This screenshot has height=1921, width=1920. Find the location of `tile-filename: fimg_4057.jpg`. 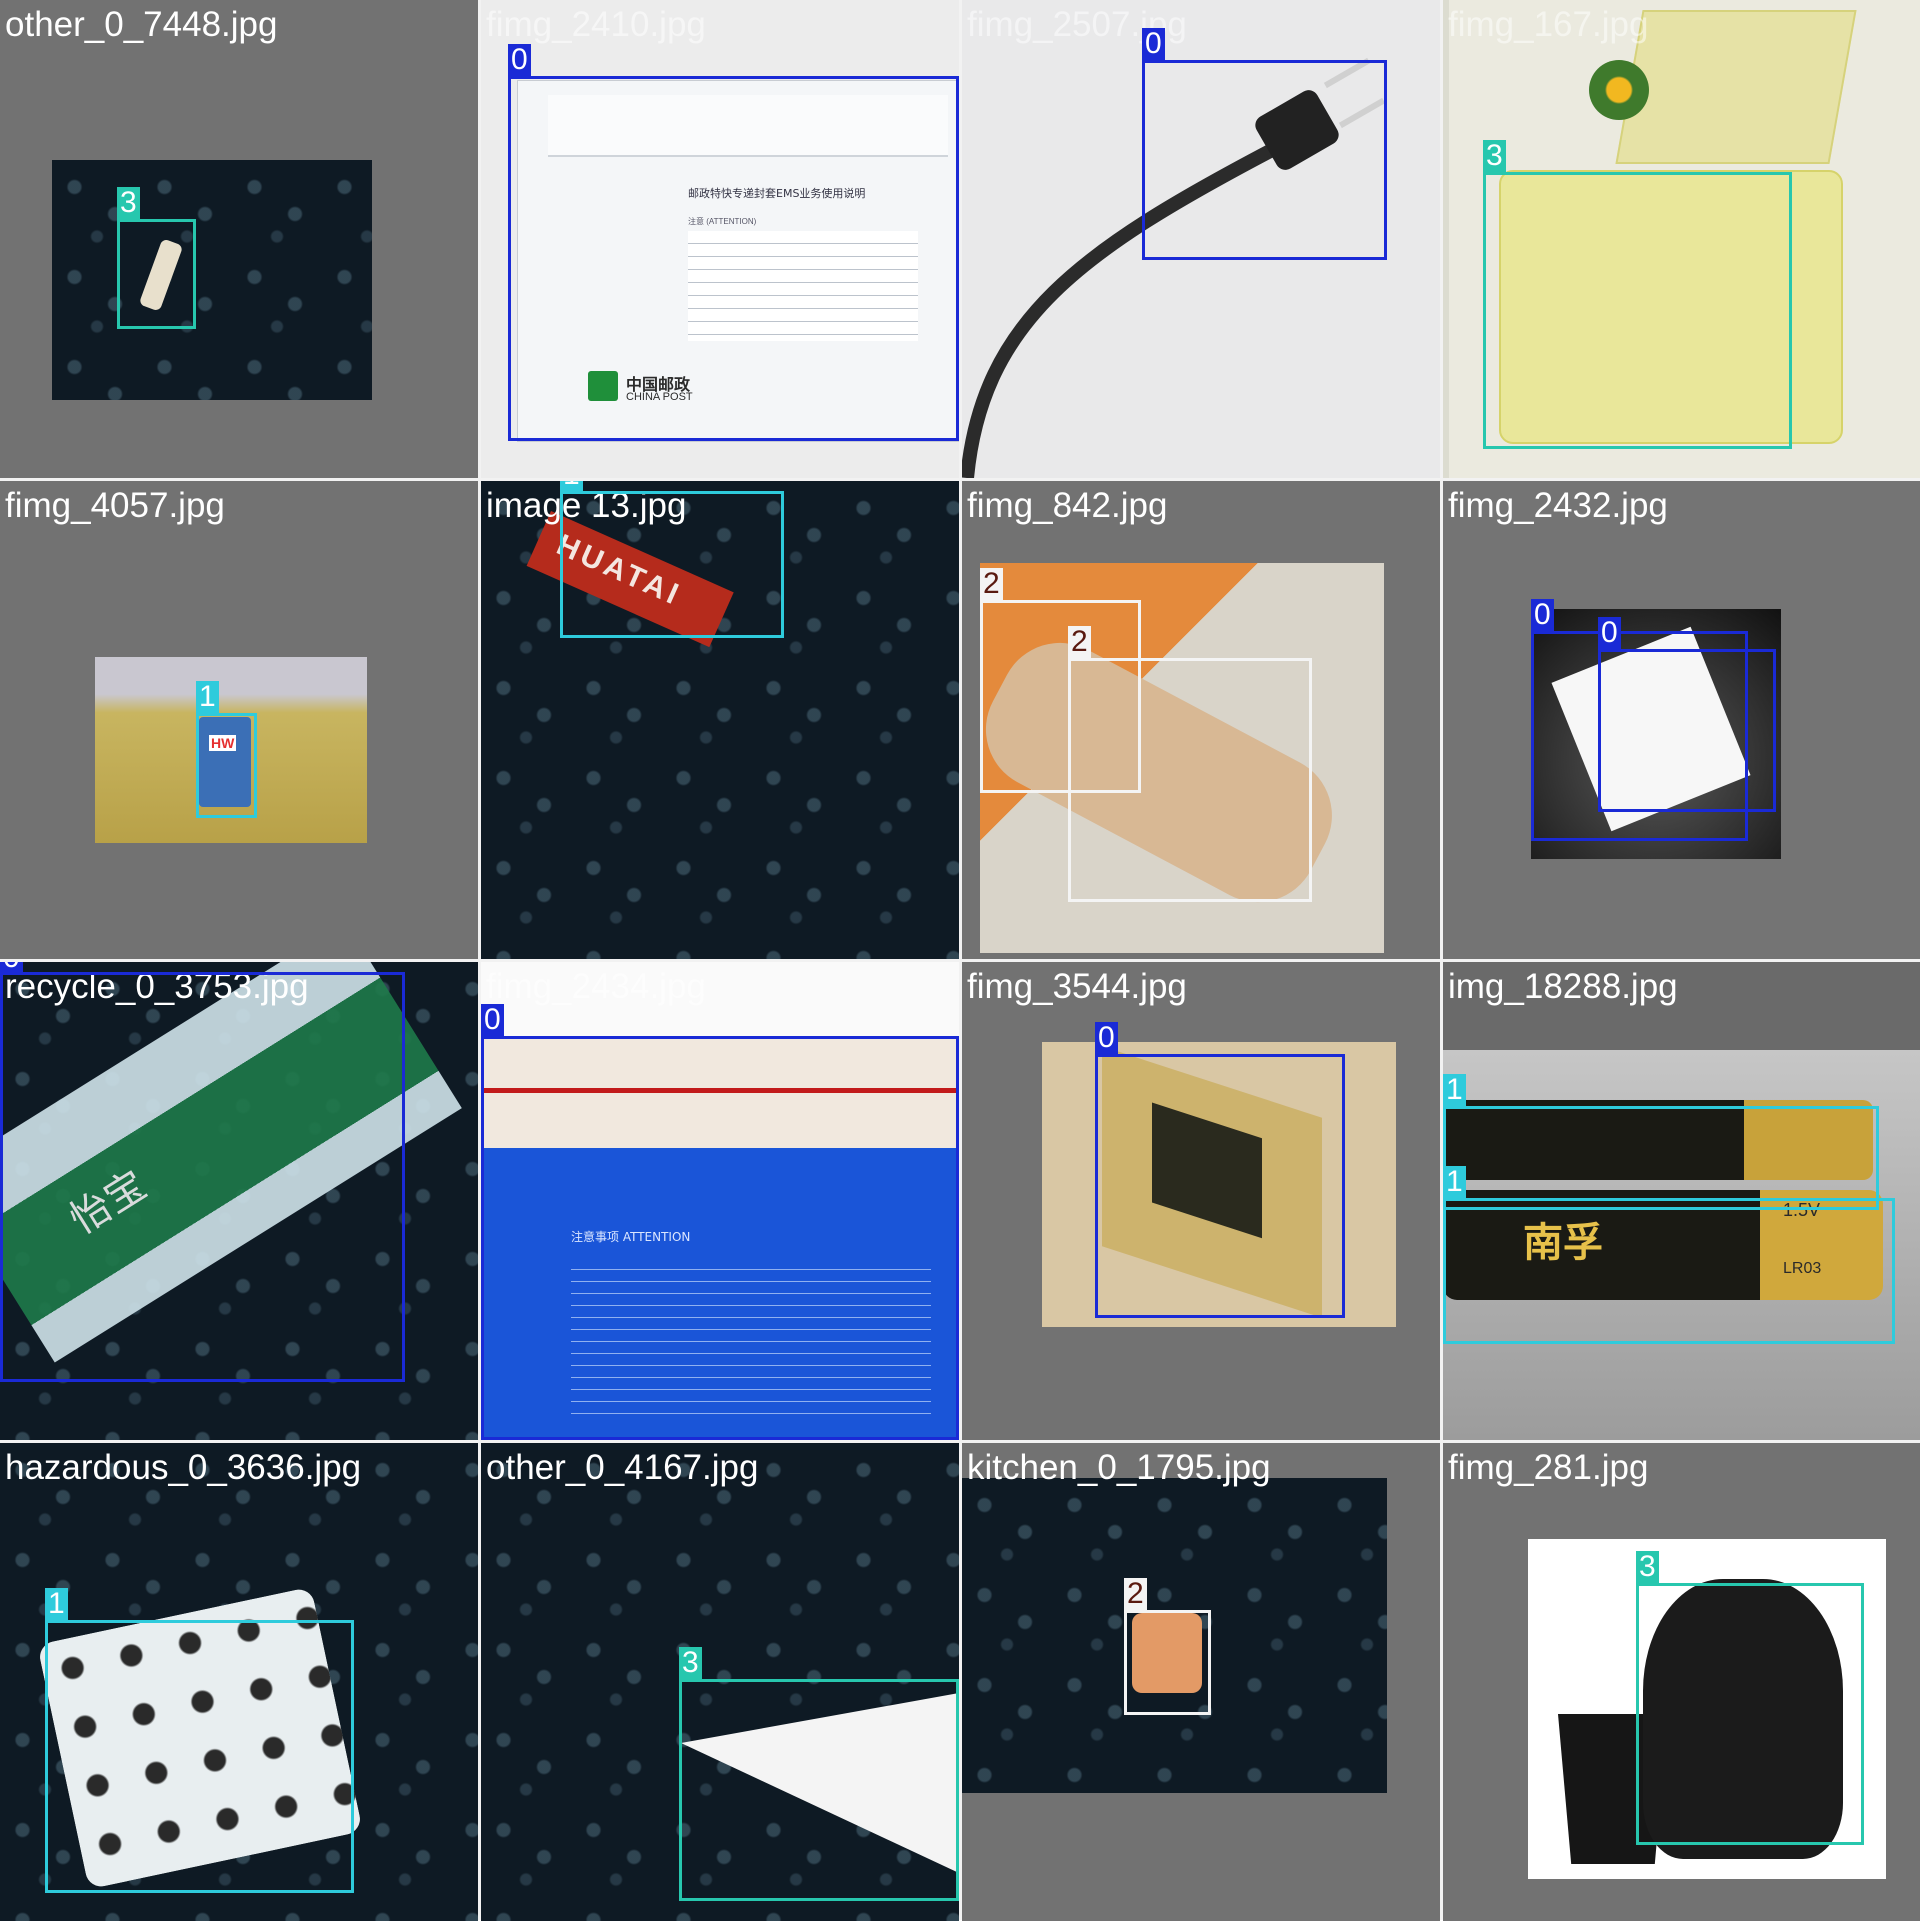

tile-filename: fimg_4057.jpg is located at coordinates (115, 505).